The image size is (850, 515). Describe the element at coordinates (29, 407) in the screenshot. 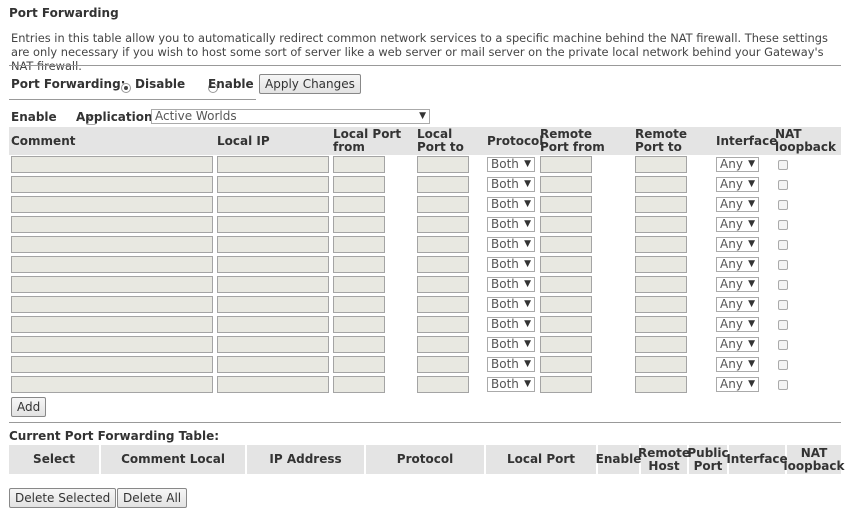

I see `add-button: Add` at that location.